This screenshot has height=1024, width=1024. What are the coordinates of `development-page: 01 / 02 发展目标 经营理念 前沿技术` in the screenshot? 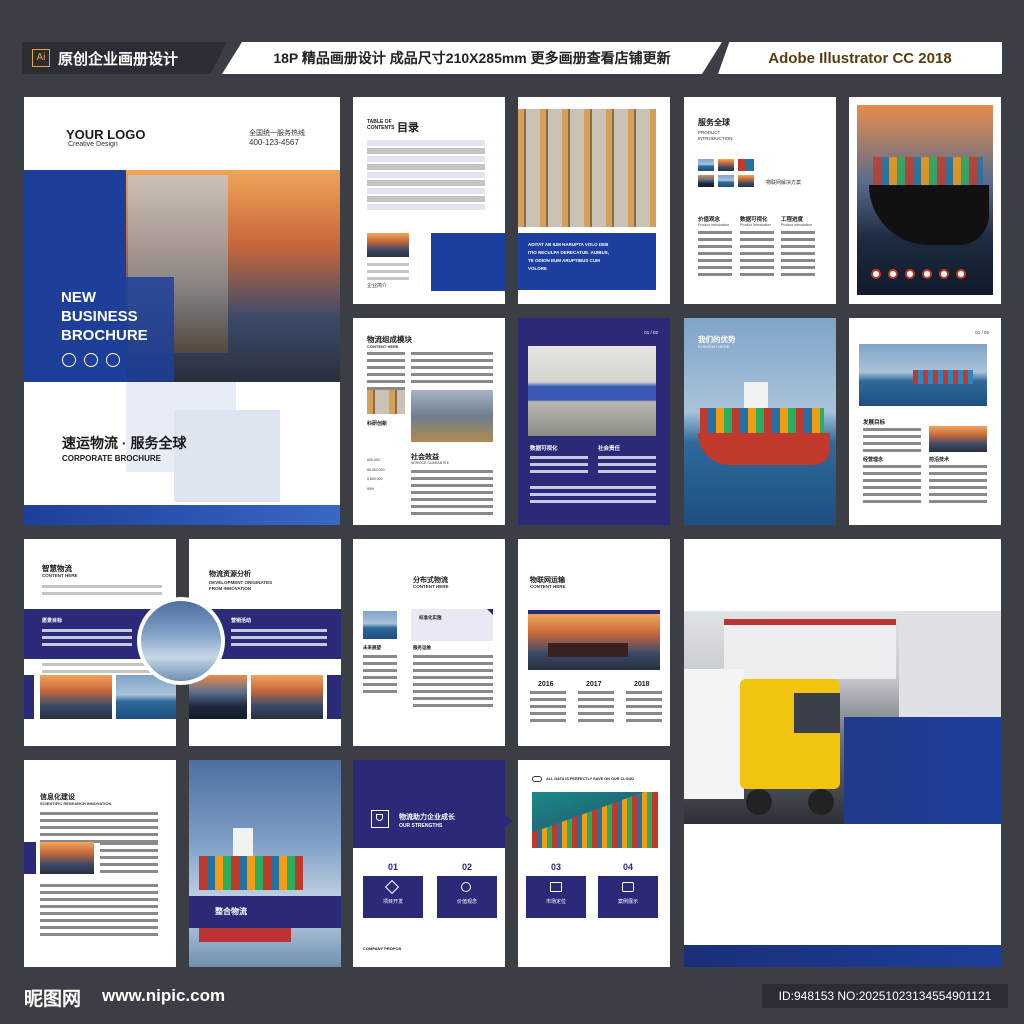 It's located at (925, 421).